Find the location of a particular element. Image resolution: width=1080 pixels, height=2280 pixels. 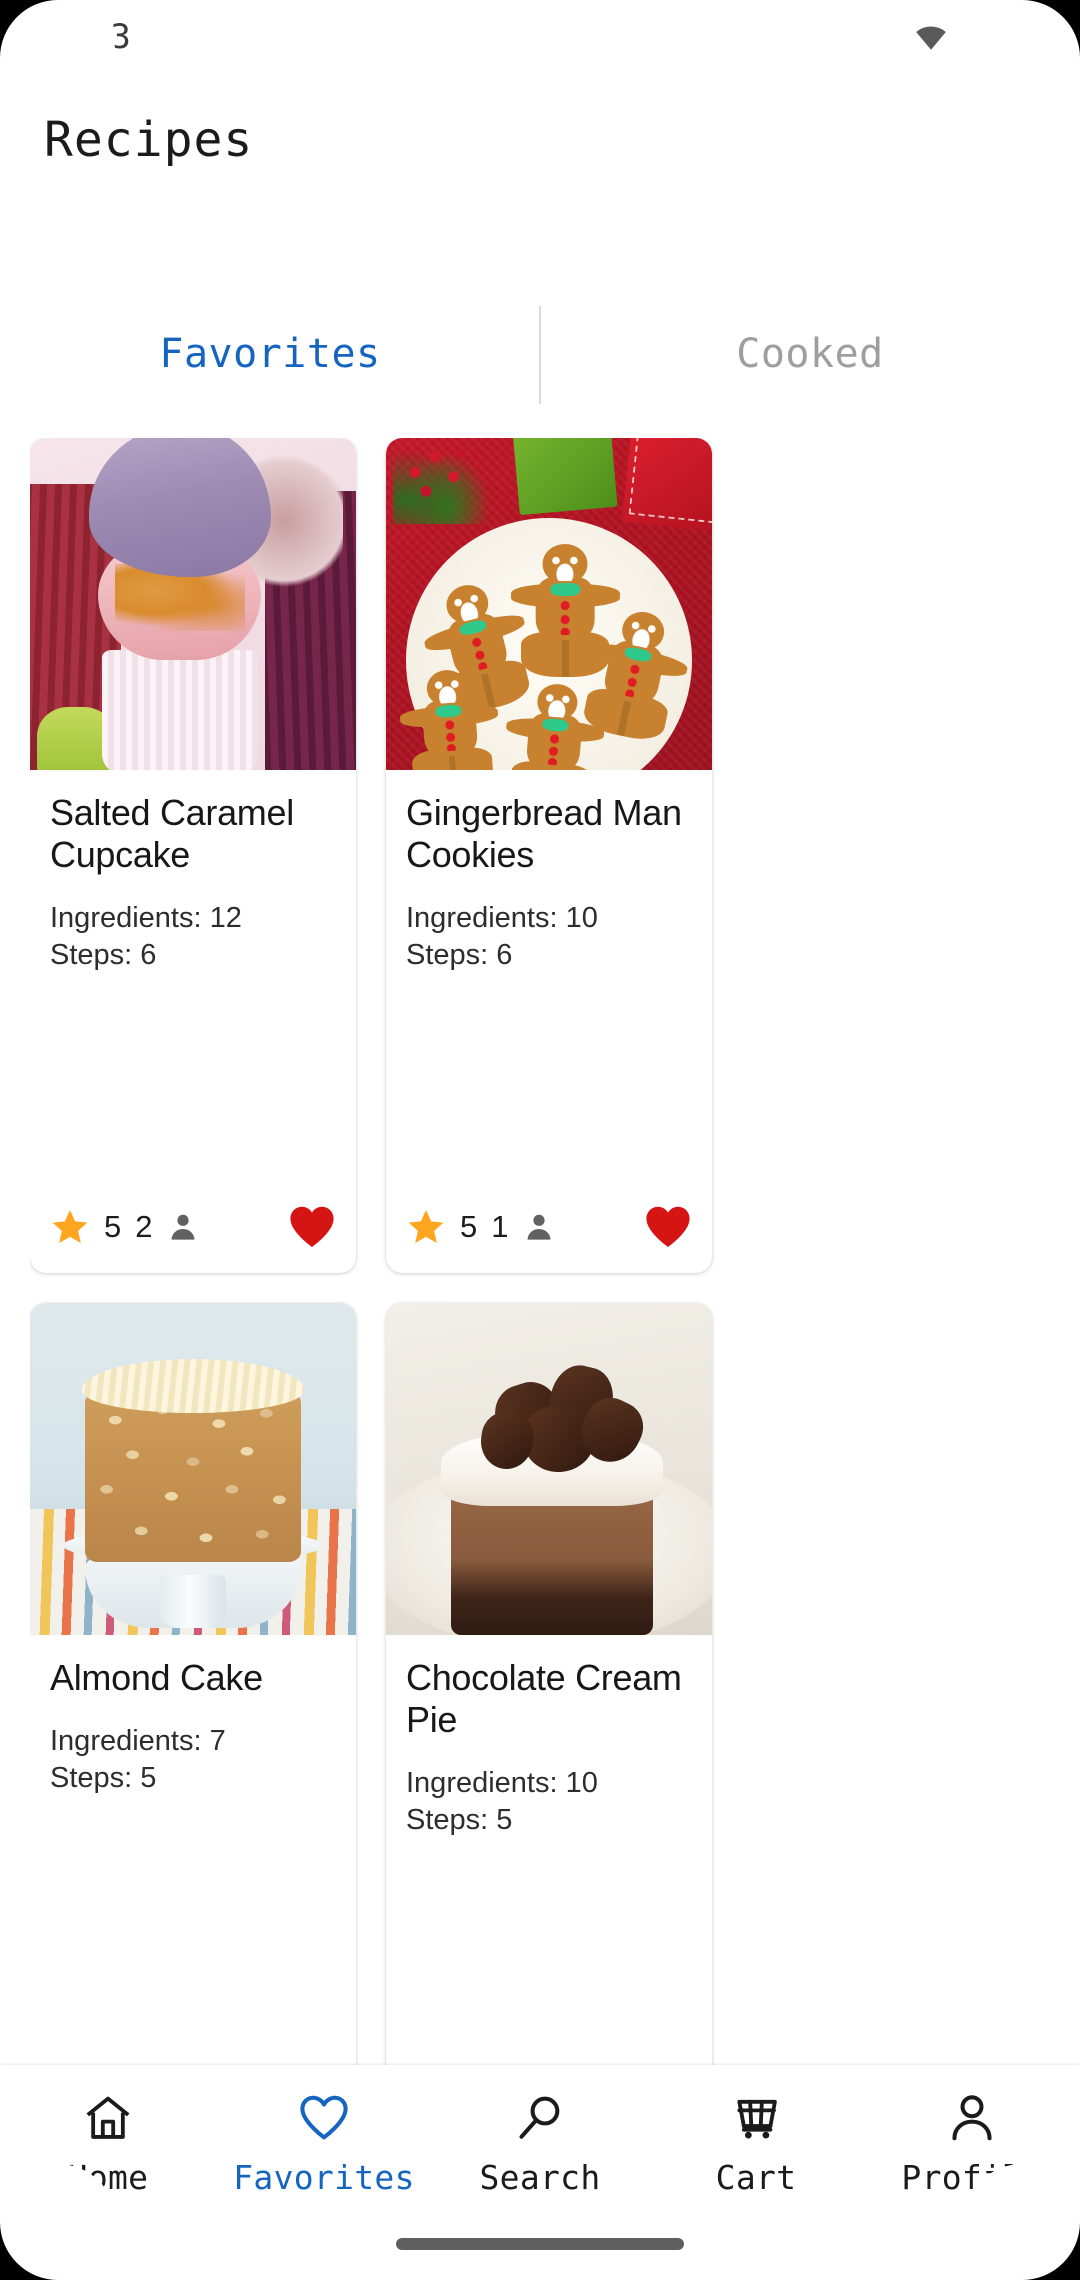

recipe-meta: Ingredients: 10 Steps: 6 is located at coordinates (549, 937).